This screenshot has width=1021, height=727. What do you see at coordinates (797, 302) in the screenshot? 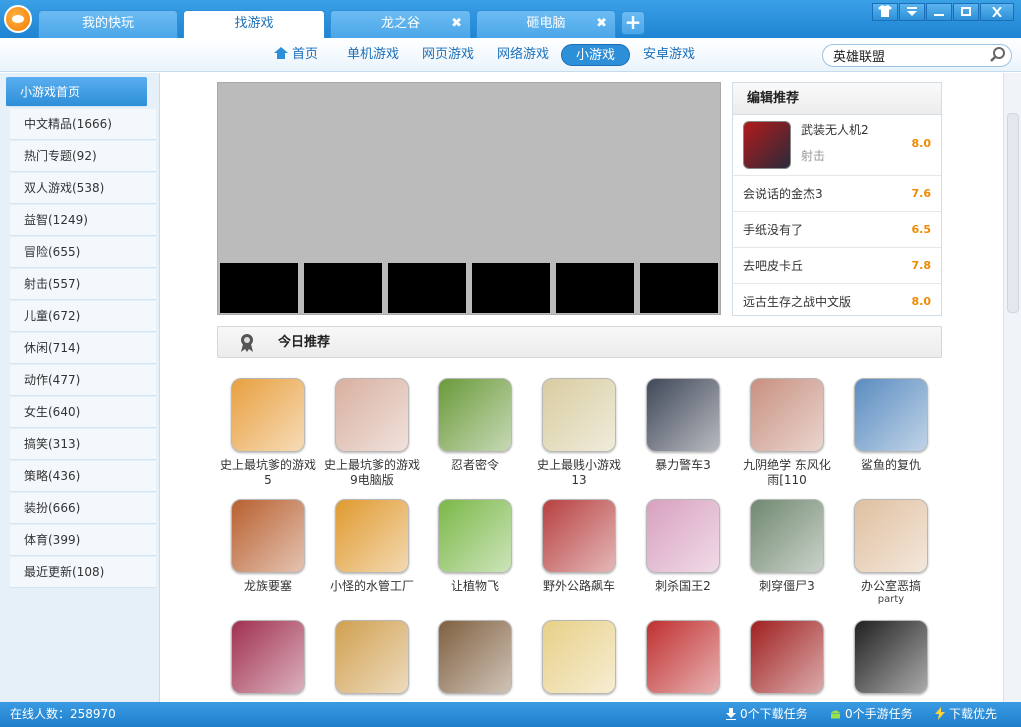
I see `game-name: 远古生存之战中文版` at bounding box center [797, 302].